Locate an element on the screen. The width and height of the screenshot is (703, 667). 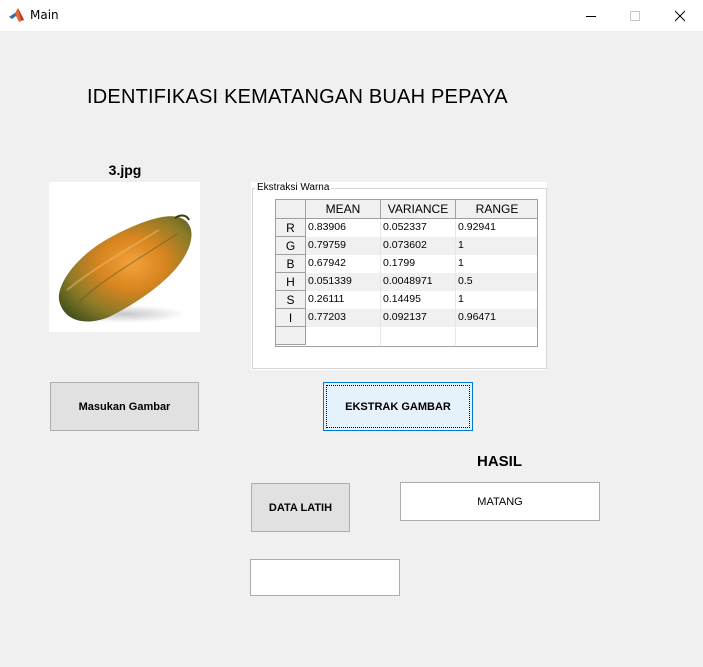
table-cell-variance: 0.14495 is located at coordinates (418, 300).